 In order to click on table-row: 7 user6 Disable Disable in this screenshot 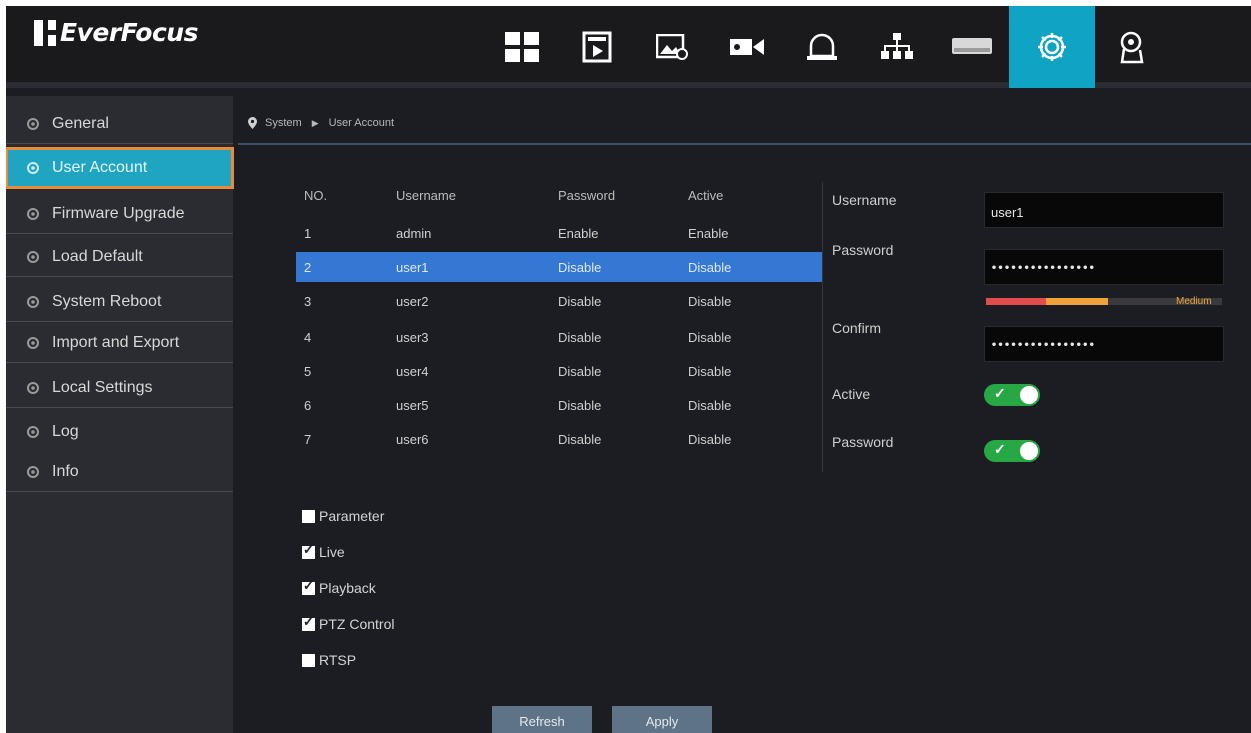, I will do `click(559, 439)`.